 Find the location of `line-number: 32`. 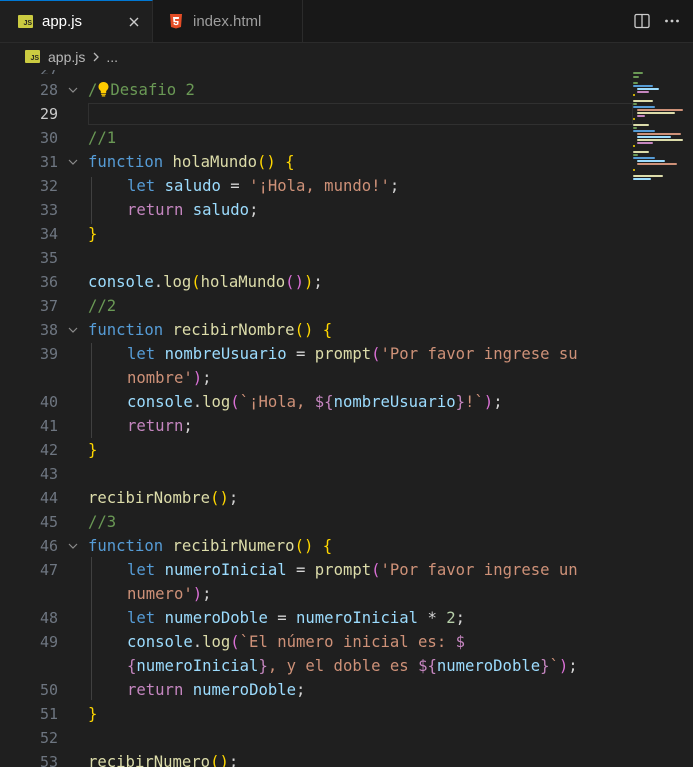

line-number: 32 is located at coordinates (48, 186).